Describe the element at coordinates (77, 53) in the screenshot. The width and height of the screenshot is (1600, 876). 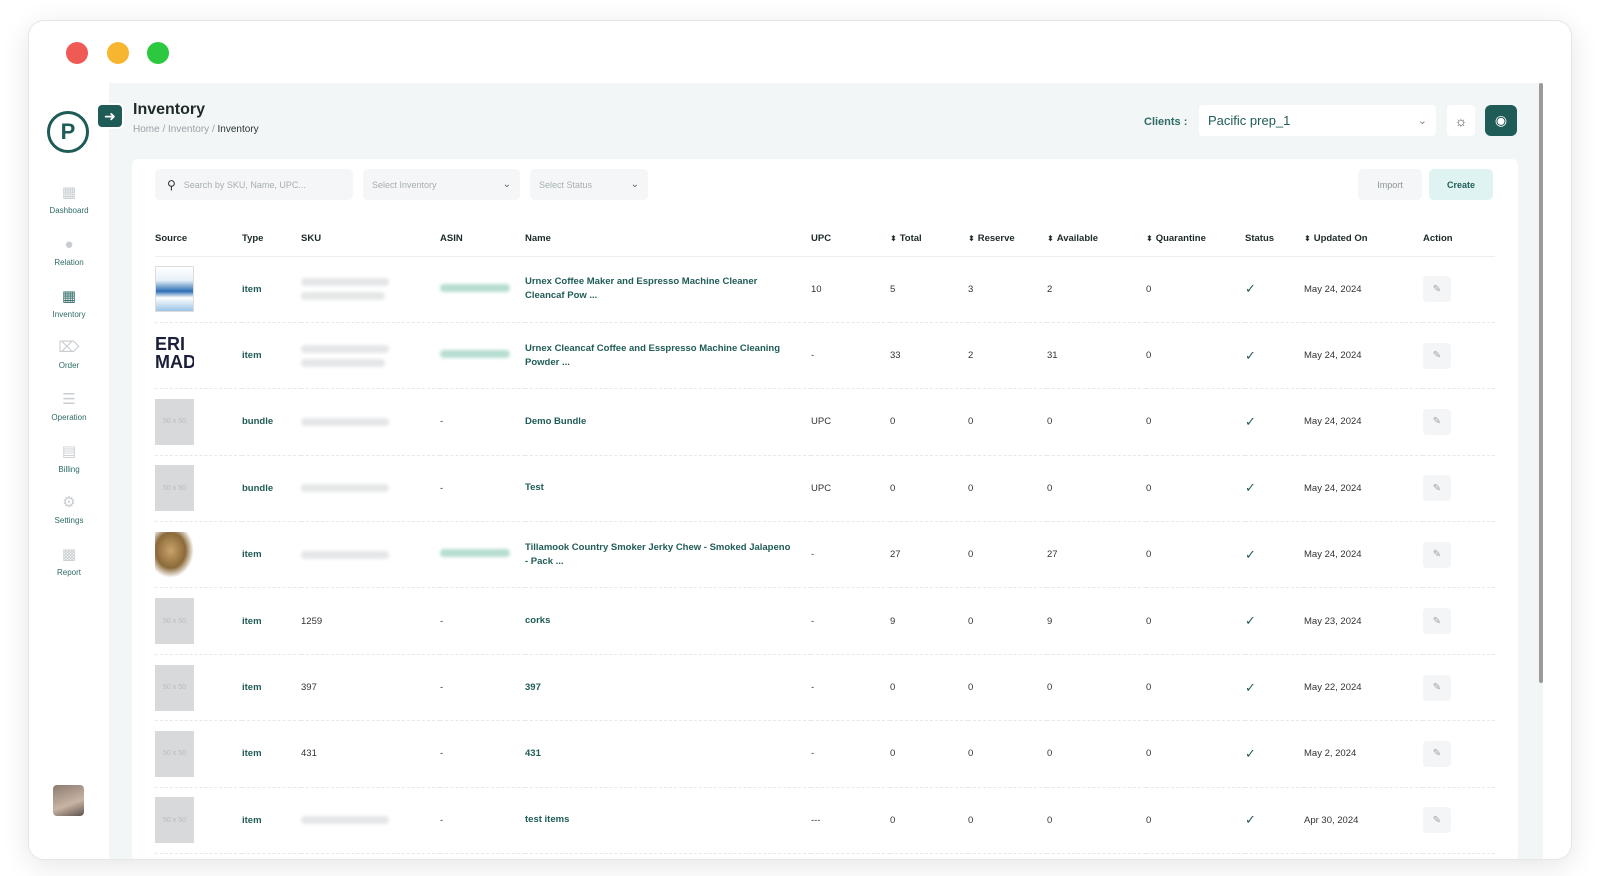
I see `close-window-button` at that location.